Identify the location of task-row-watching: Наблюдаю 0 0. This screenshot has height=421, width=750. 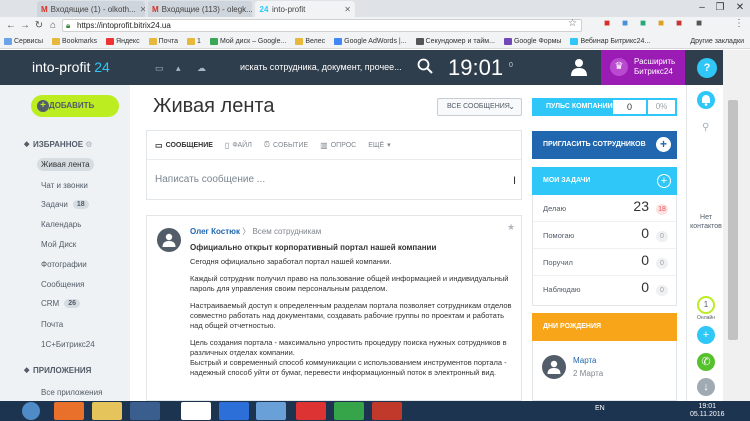
(604, 289).